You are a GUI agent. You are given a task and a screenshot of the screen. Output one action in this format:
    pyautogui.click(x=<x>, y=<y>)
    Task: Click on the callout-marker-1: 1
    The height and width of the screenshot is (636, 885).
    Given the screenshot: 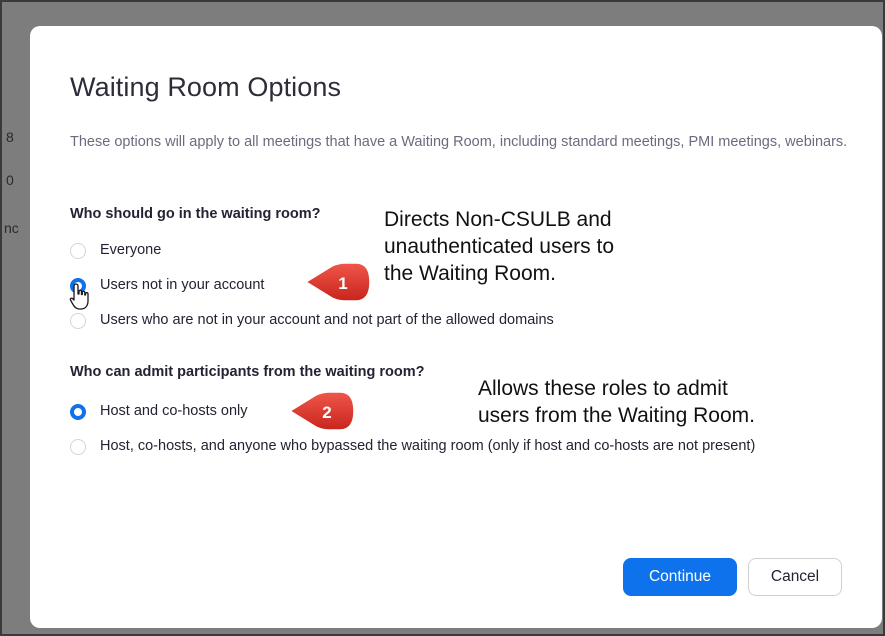 What is the action you would take?
    pyautogui.click(x=337, y=282)
    